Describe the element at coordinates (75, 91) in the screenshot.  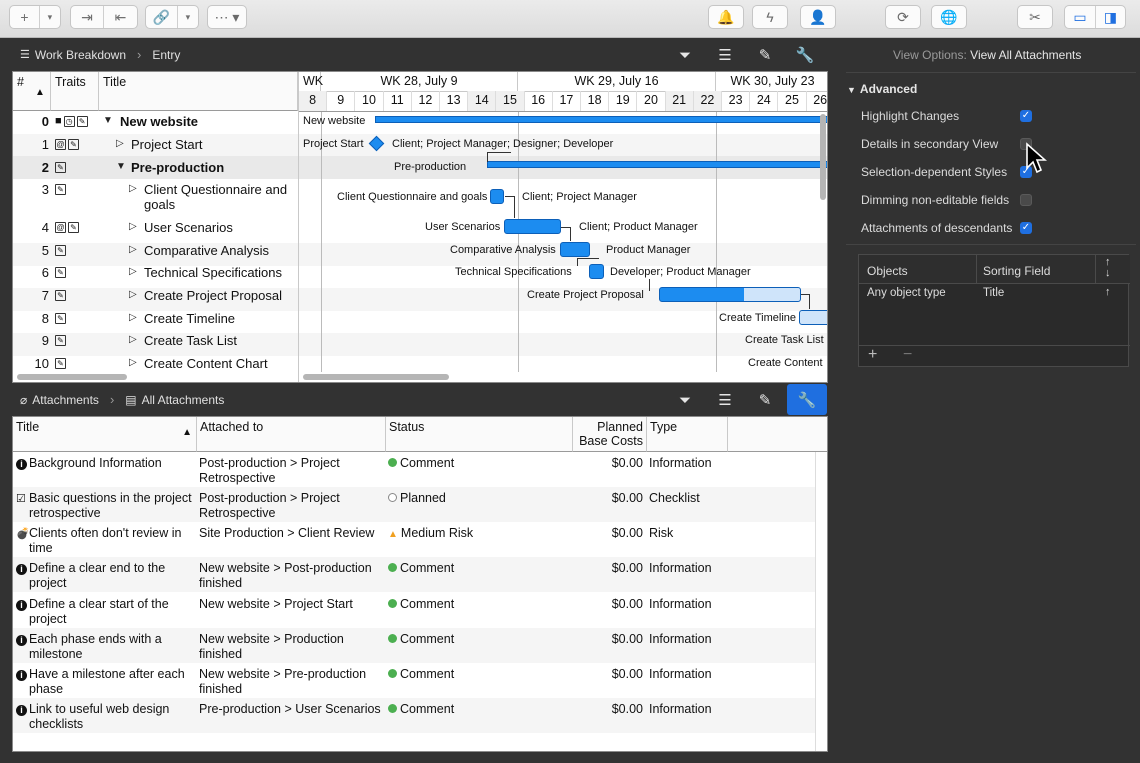
I see `column-header-traits: Traits` at that location.